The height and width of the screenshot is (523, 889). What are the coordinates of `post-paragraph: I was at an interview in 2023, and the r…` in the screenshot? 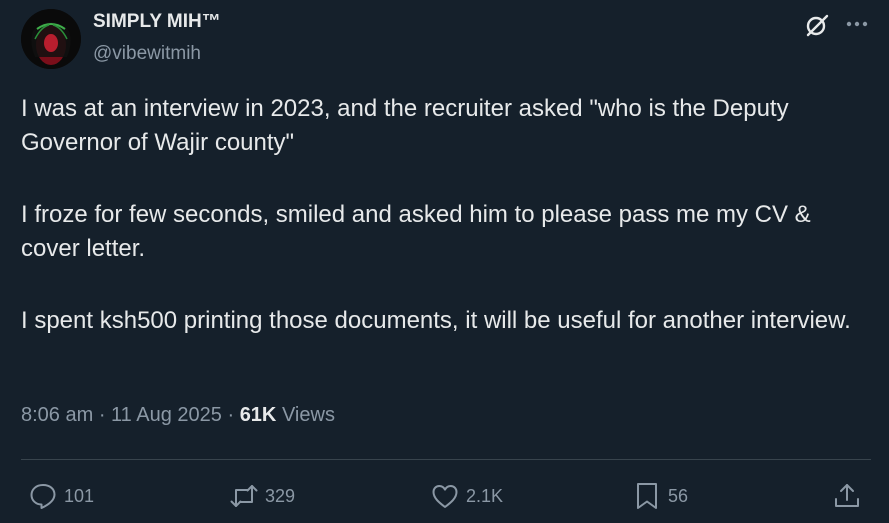 It's located at (405, 125).